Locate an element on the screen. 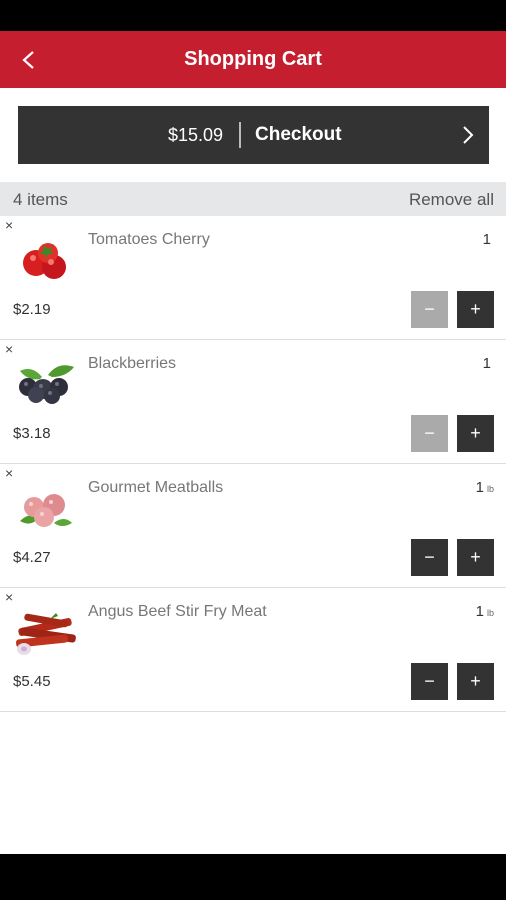  blackberries-image is located at coordinates (46, 384).